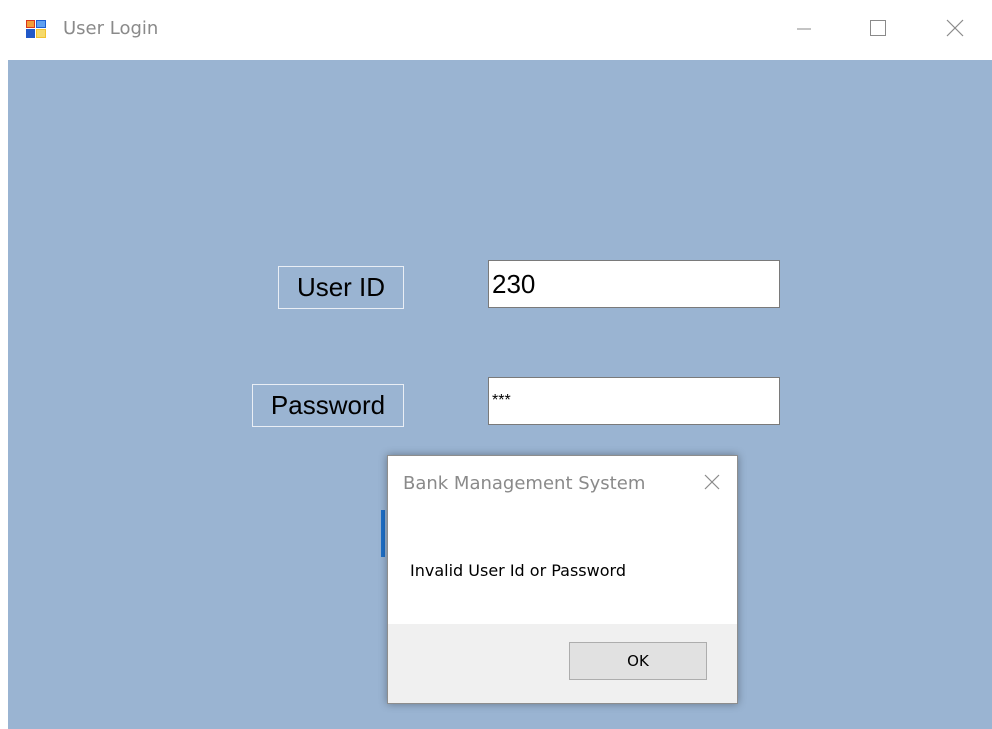  I want to click on minimize-icon, so click(804, 30).